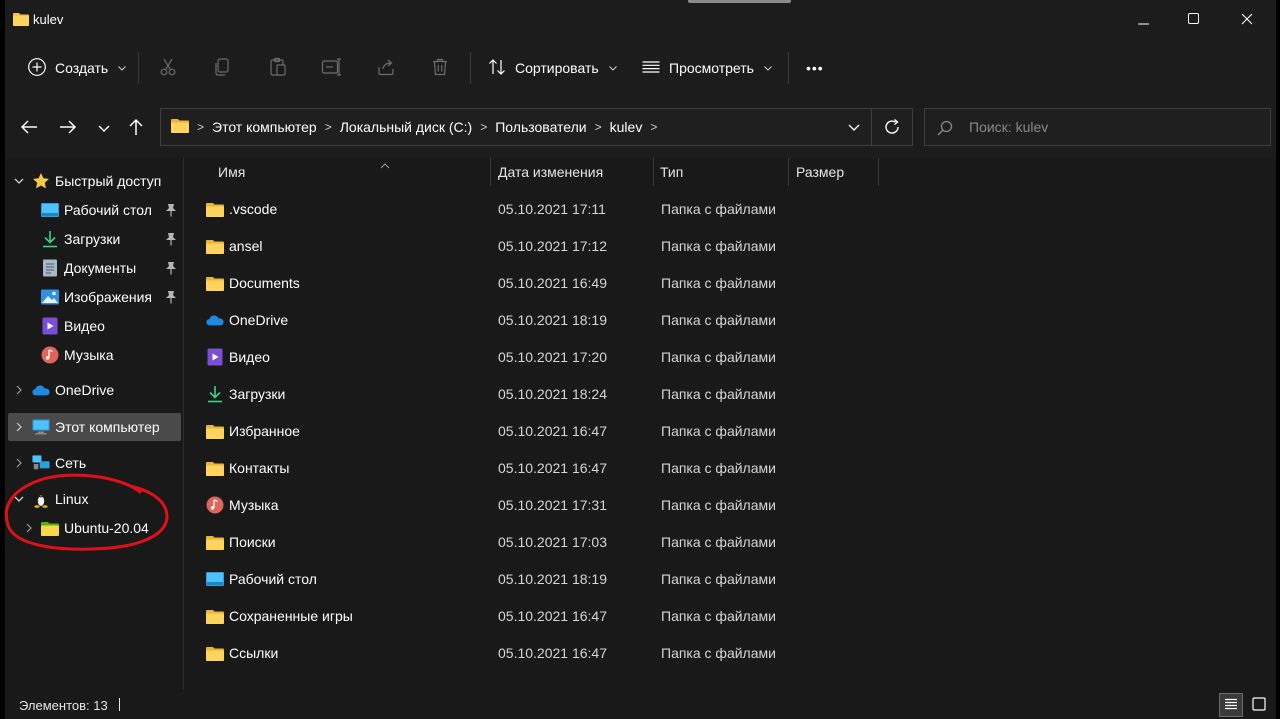 The image size is (1280, 719). I want to click on search-box, so click(1097, 127).